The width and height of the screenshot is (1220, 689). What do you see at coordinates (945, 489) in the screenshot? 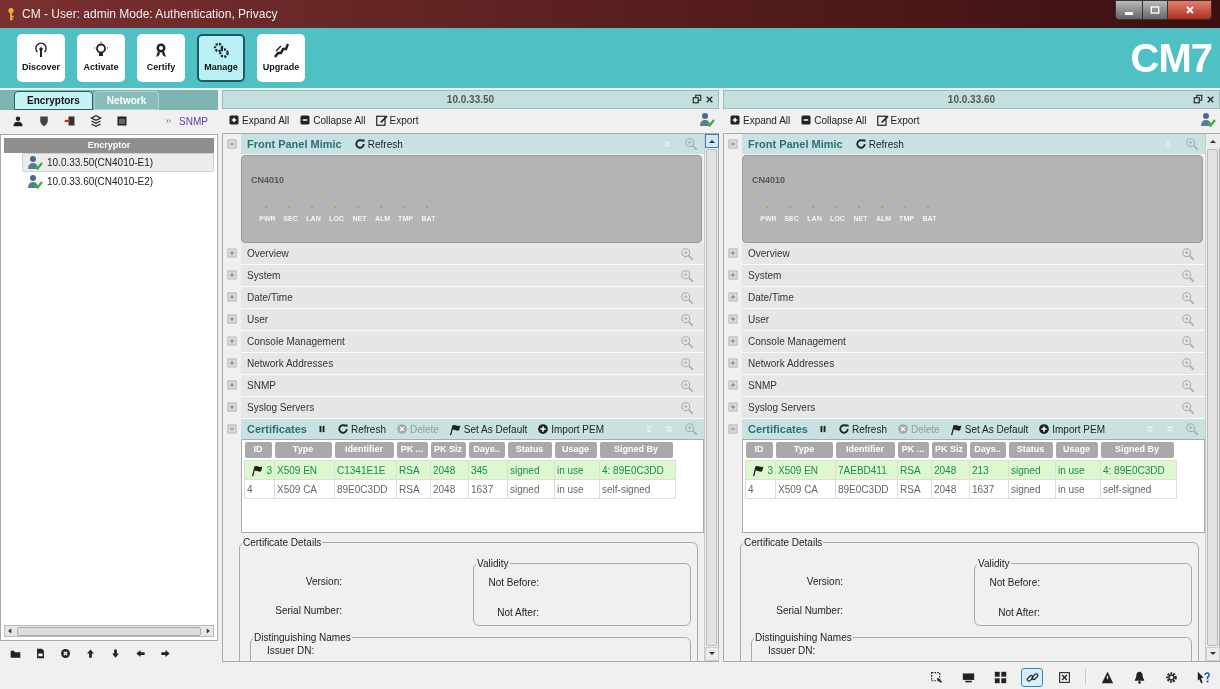
I see `table-cell-text: 2048` at bounding box center [945, 489].